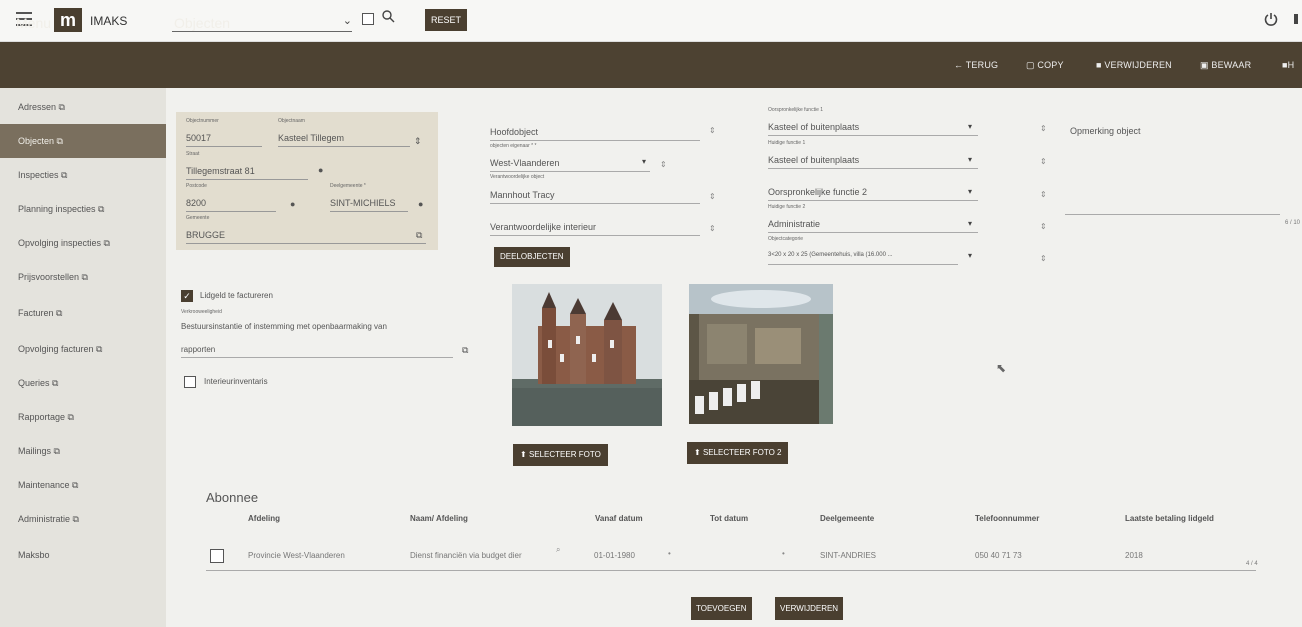  I want to click on huidig2-expand-icon: ⇕, so click(1043, 226).